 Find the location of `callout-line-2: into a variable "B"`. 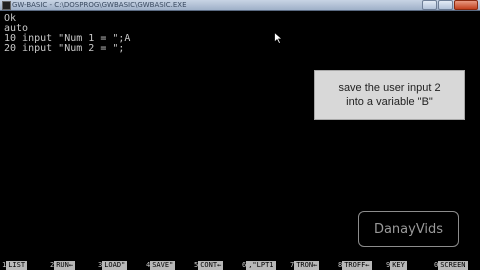

callout-line-2: into a variable "B" is located at coordinates (389, 102).